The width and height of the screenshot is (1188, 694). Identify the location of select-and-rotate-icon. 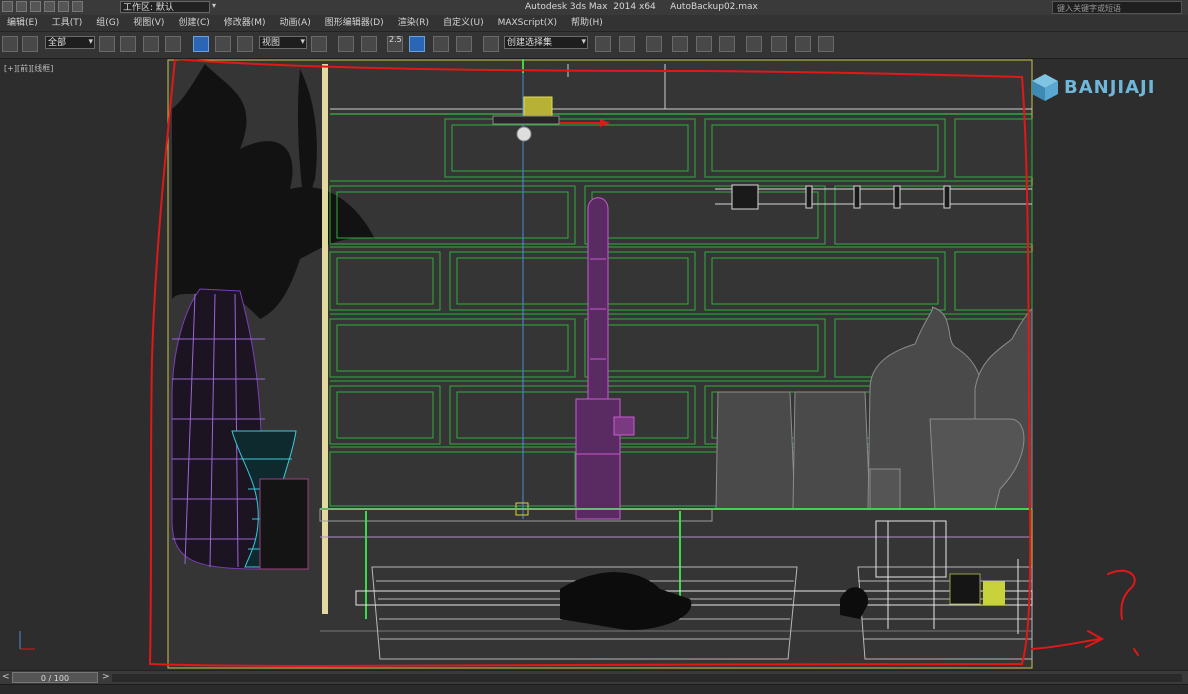
(223, 44).